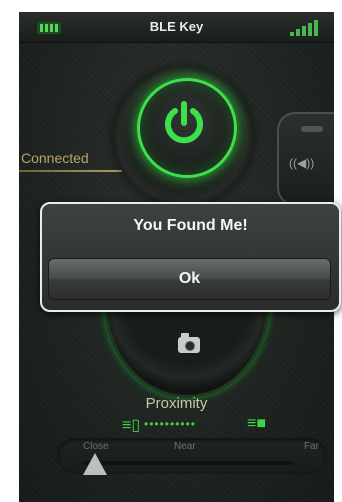 This screenshot has height=502, width=342. Describe the element at coordinates (256, 423) in the screenshot. I see `lock-icon: ≡■` at that location.